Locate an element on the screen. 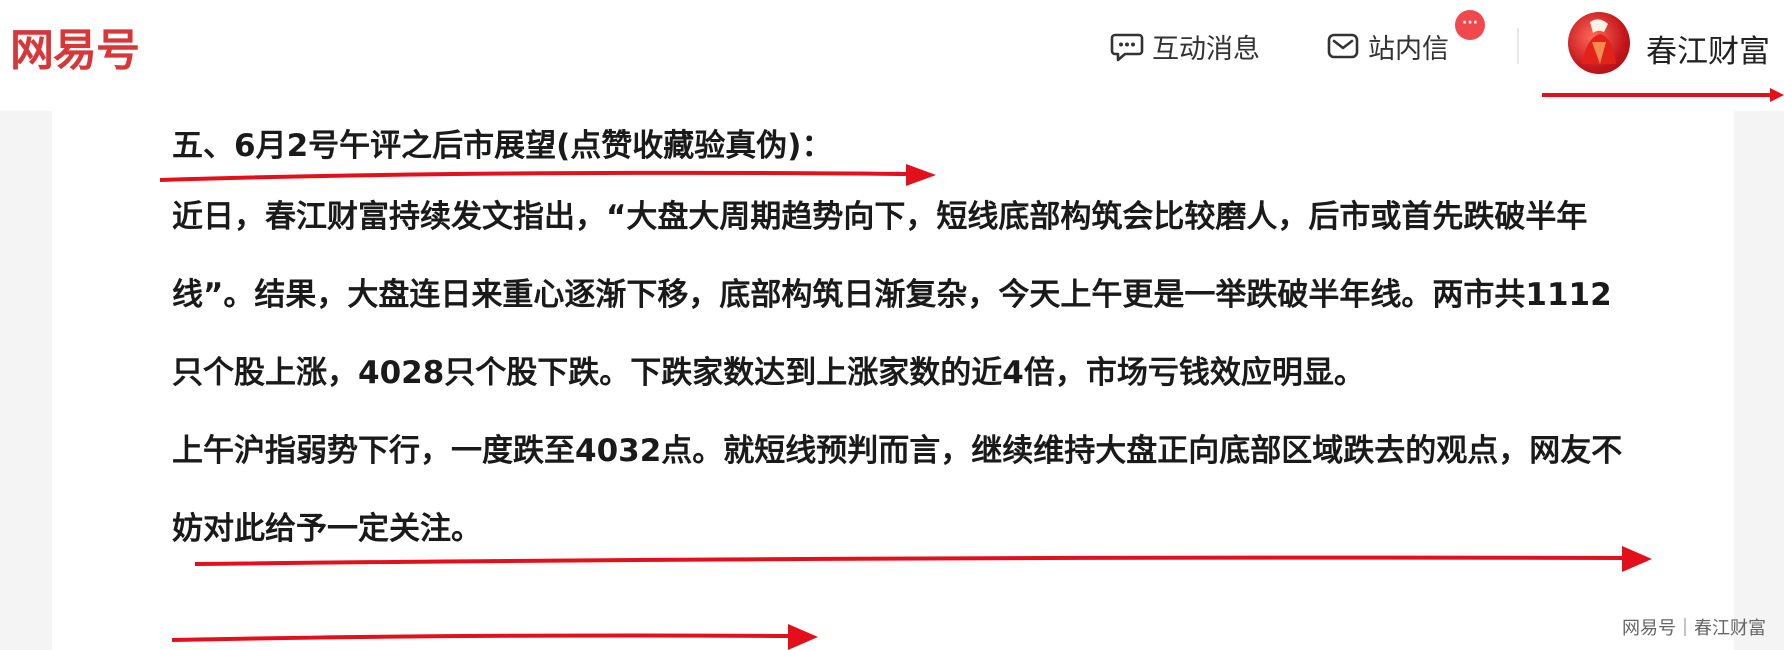  section-heading: 五、6月2号午评之后市展望(点赞收藏验真伪)： is located at coordinates (502, 146).